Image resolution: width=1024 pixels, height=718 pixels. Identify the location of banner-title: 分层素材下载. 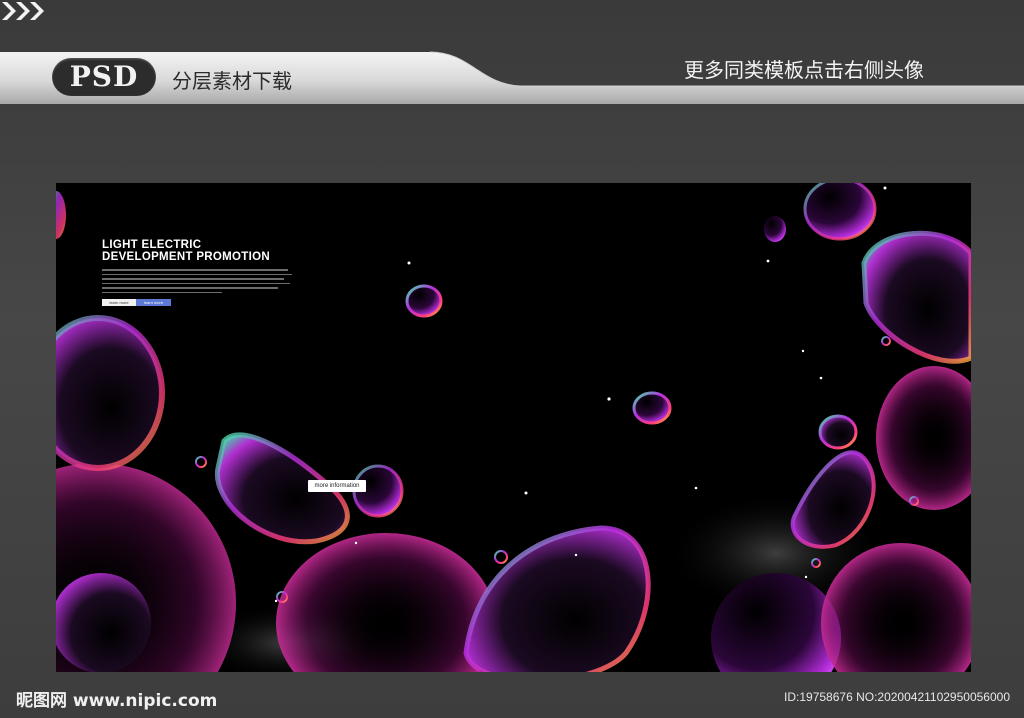
(232, 81).